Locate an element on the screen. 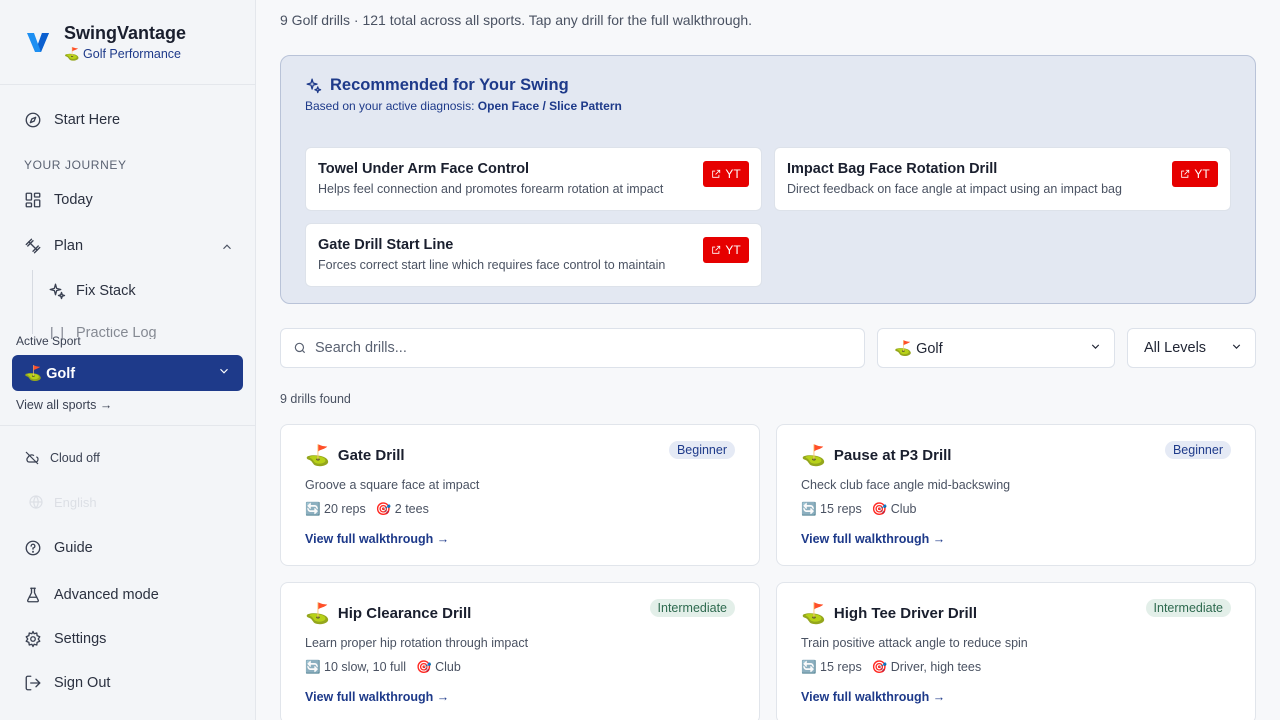  active-sport-select: ⛳ Golf is located at coordinates (127, 373).